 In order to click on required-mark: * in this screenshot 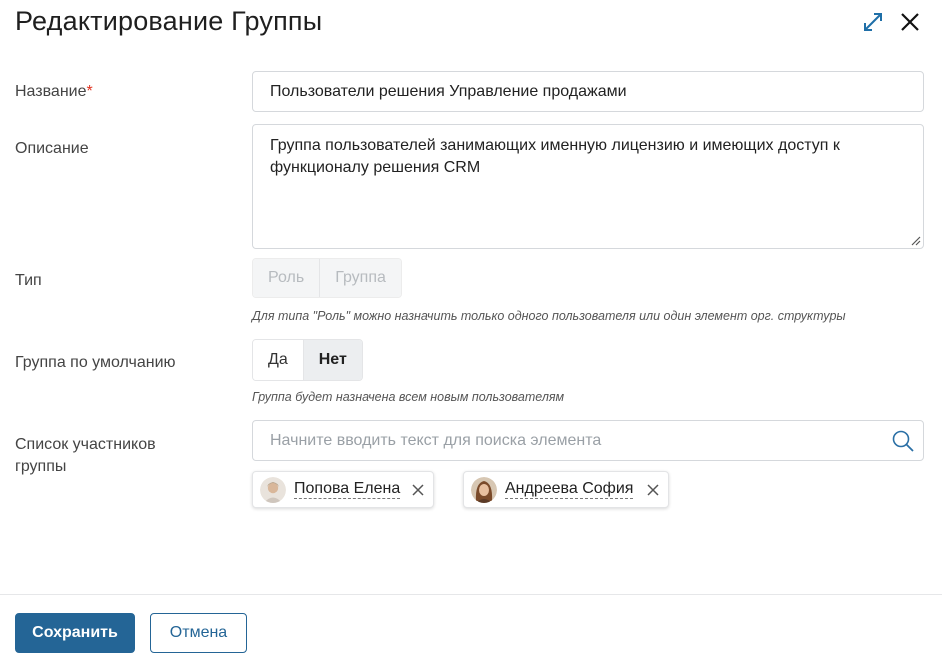, I will do `click(89, 91)`.